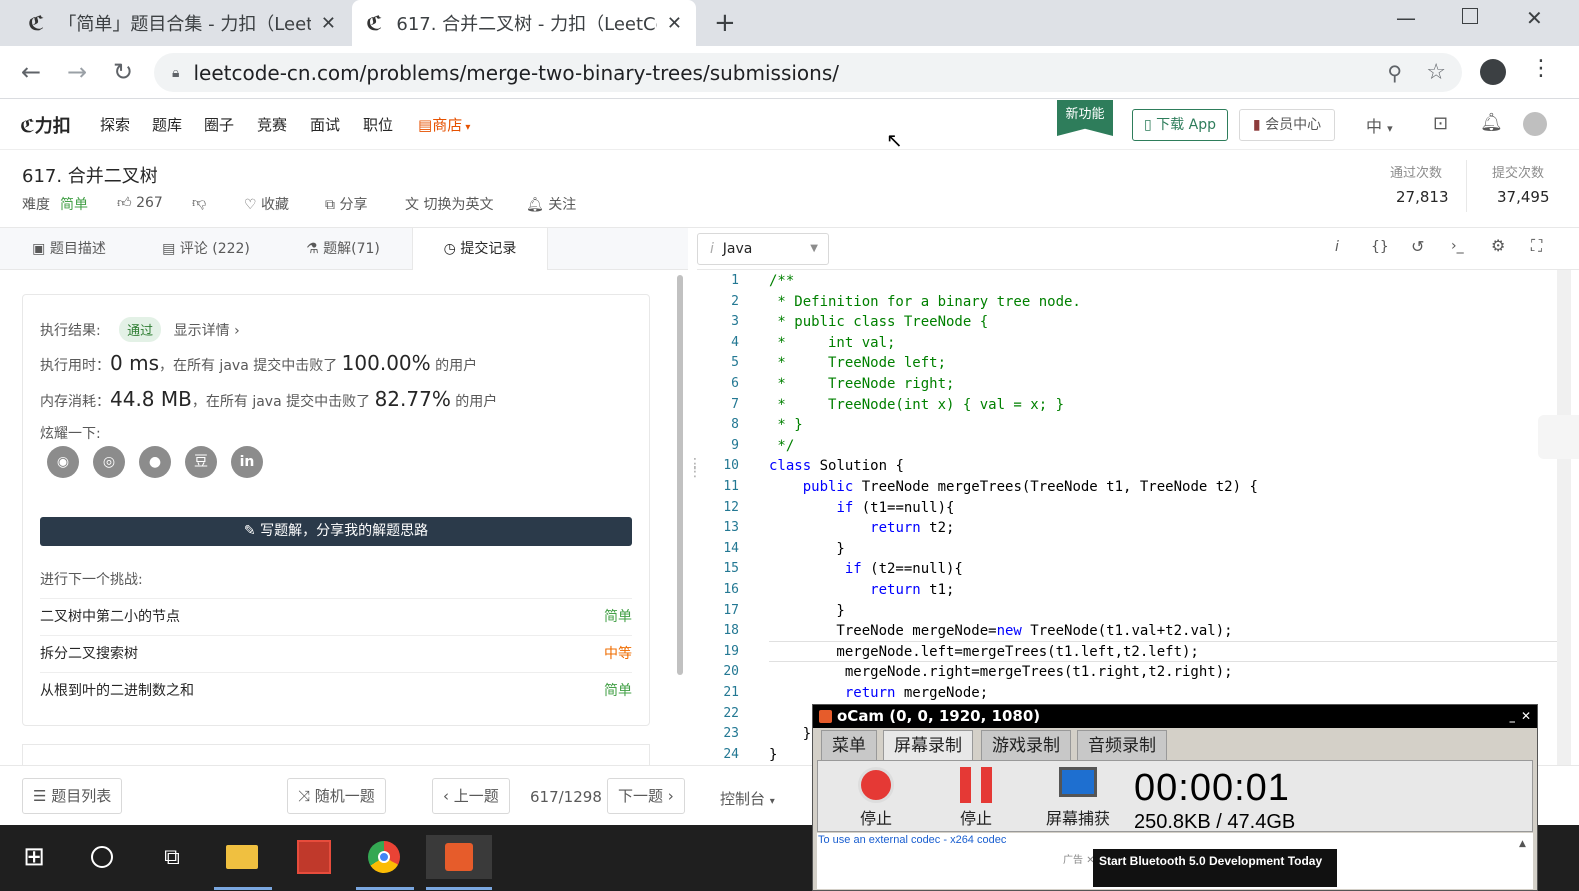 This screenshot has height=891, width=1579. Describe the element at coordinates (1491, 122) in the screenshot. I see `notification-bell-icon: 🔔︎` at that location.